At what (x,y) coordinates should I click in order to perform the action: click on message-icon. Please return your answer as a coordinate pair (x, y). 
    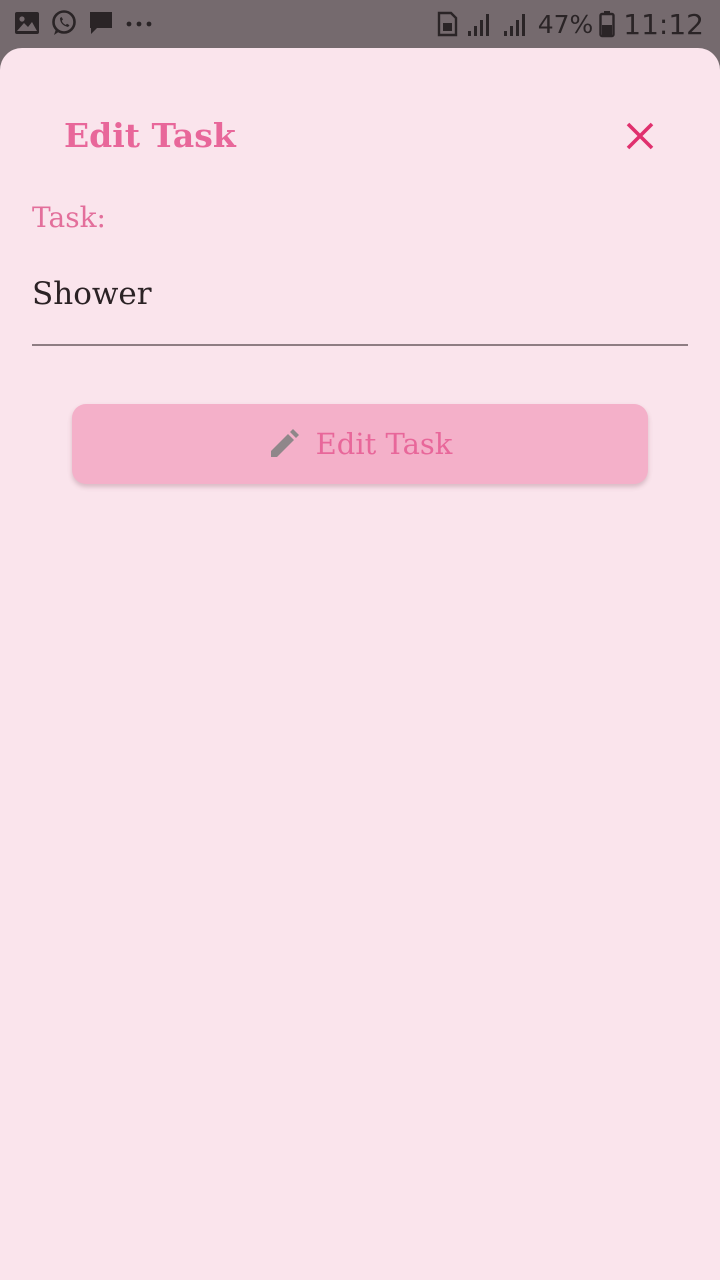
    Looking at the image, I should click on (101, 23).